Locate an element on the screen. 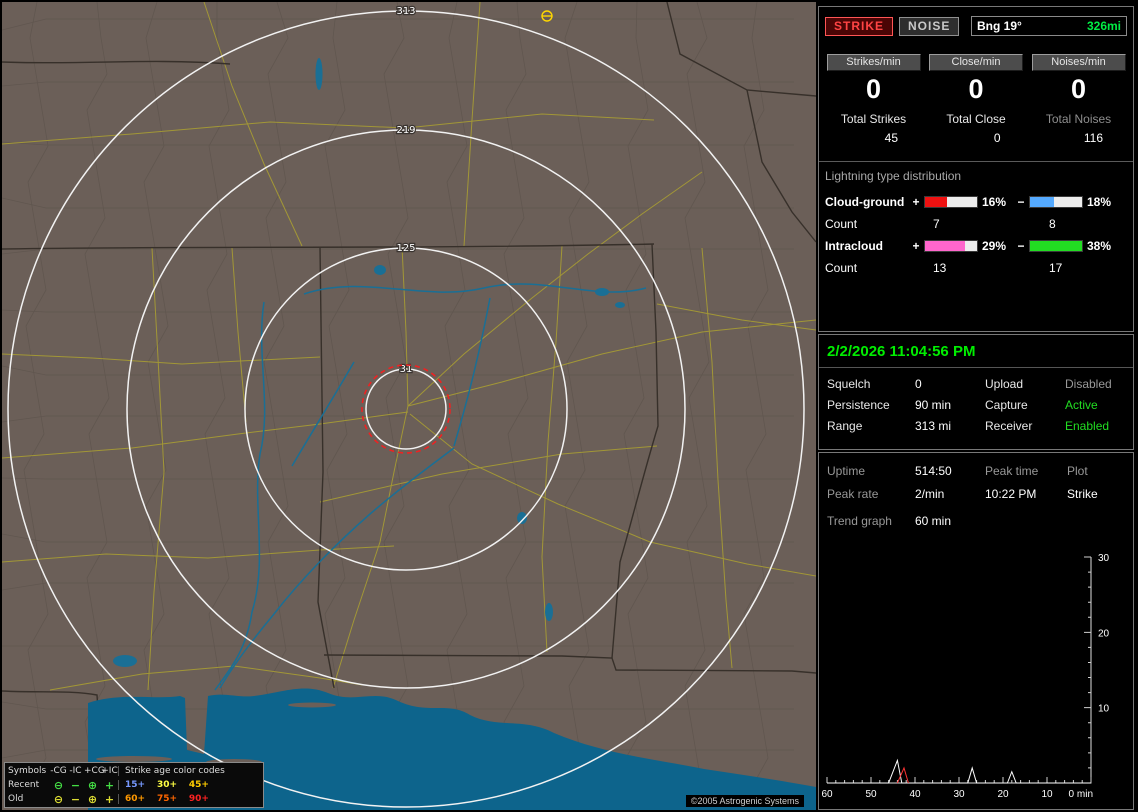 The width and height of the screenshot is (1138, 812). copyright-text: ©2005 Astrogenic Systems is located at coordinates (744, 801).